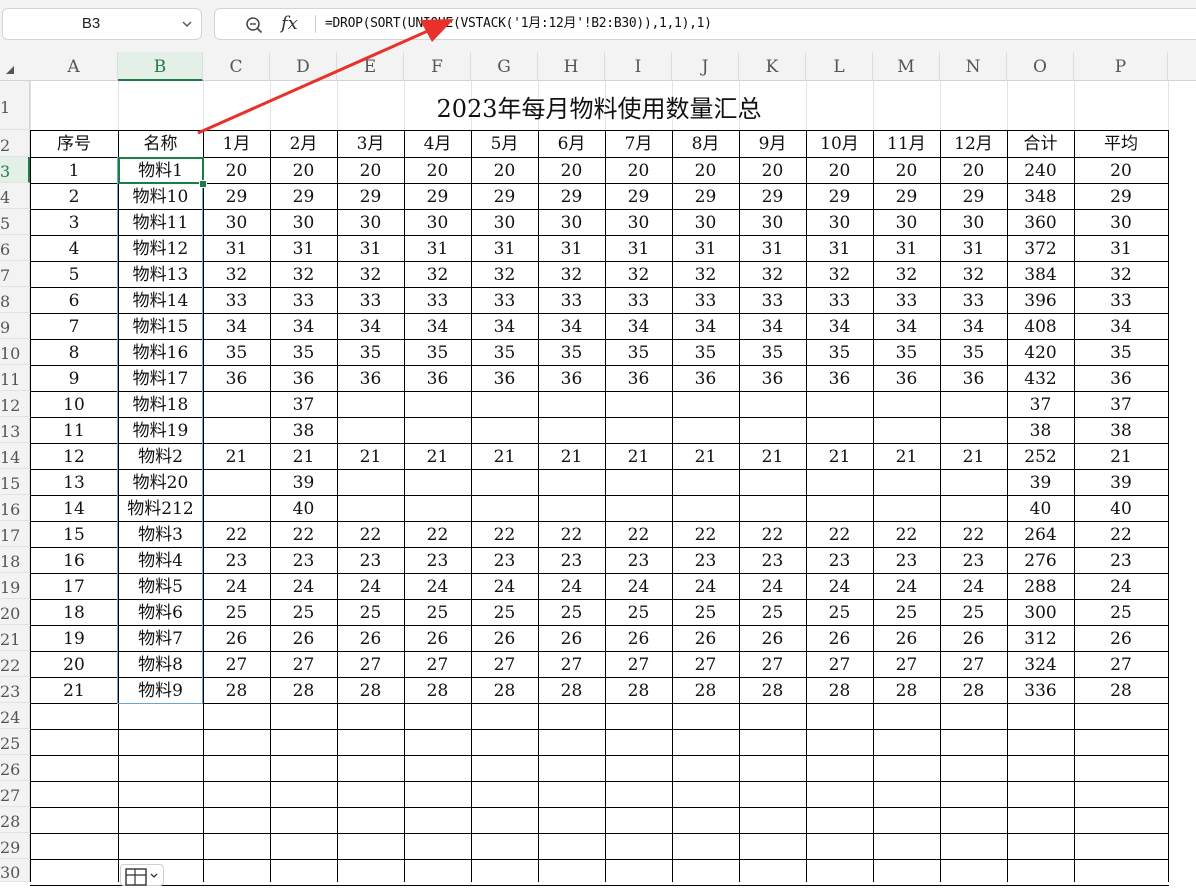  What do you see at coordinates (772, 66) in the screenshot?
I see `column-header-k: K` at bounding box center [772, 66].